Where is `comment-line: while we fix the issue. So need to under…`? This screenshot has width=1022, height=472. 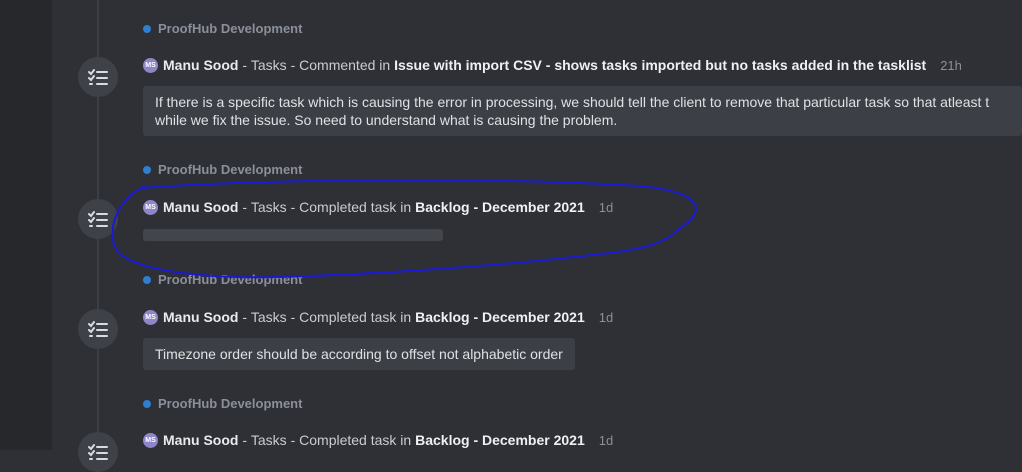
comment-line: while we fix the issue. So need to under… is located at coordinates (386, 120).